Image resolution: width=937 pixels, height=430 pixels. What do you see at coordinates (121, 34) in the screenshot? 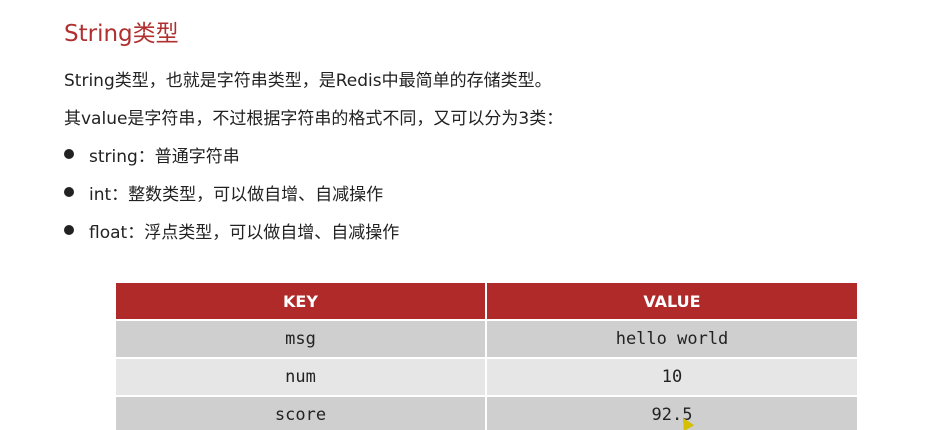
I see `slide-title: String类型` at bounding box center [121, 34].